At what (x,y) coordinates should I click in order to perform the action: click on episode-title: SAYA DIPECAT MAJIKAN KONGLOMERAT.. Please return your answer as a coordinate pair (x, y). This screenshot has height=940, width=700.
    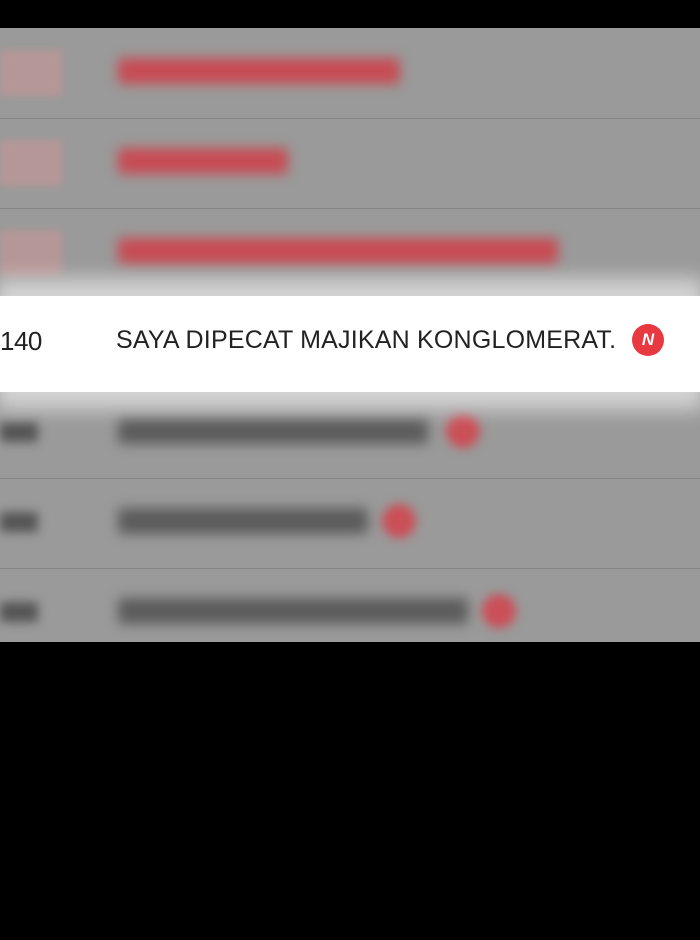
    Looking at the image, I should click on (366, 340).